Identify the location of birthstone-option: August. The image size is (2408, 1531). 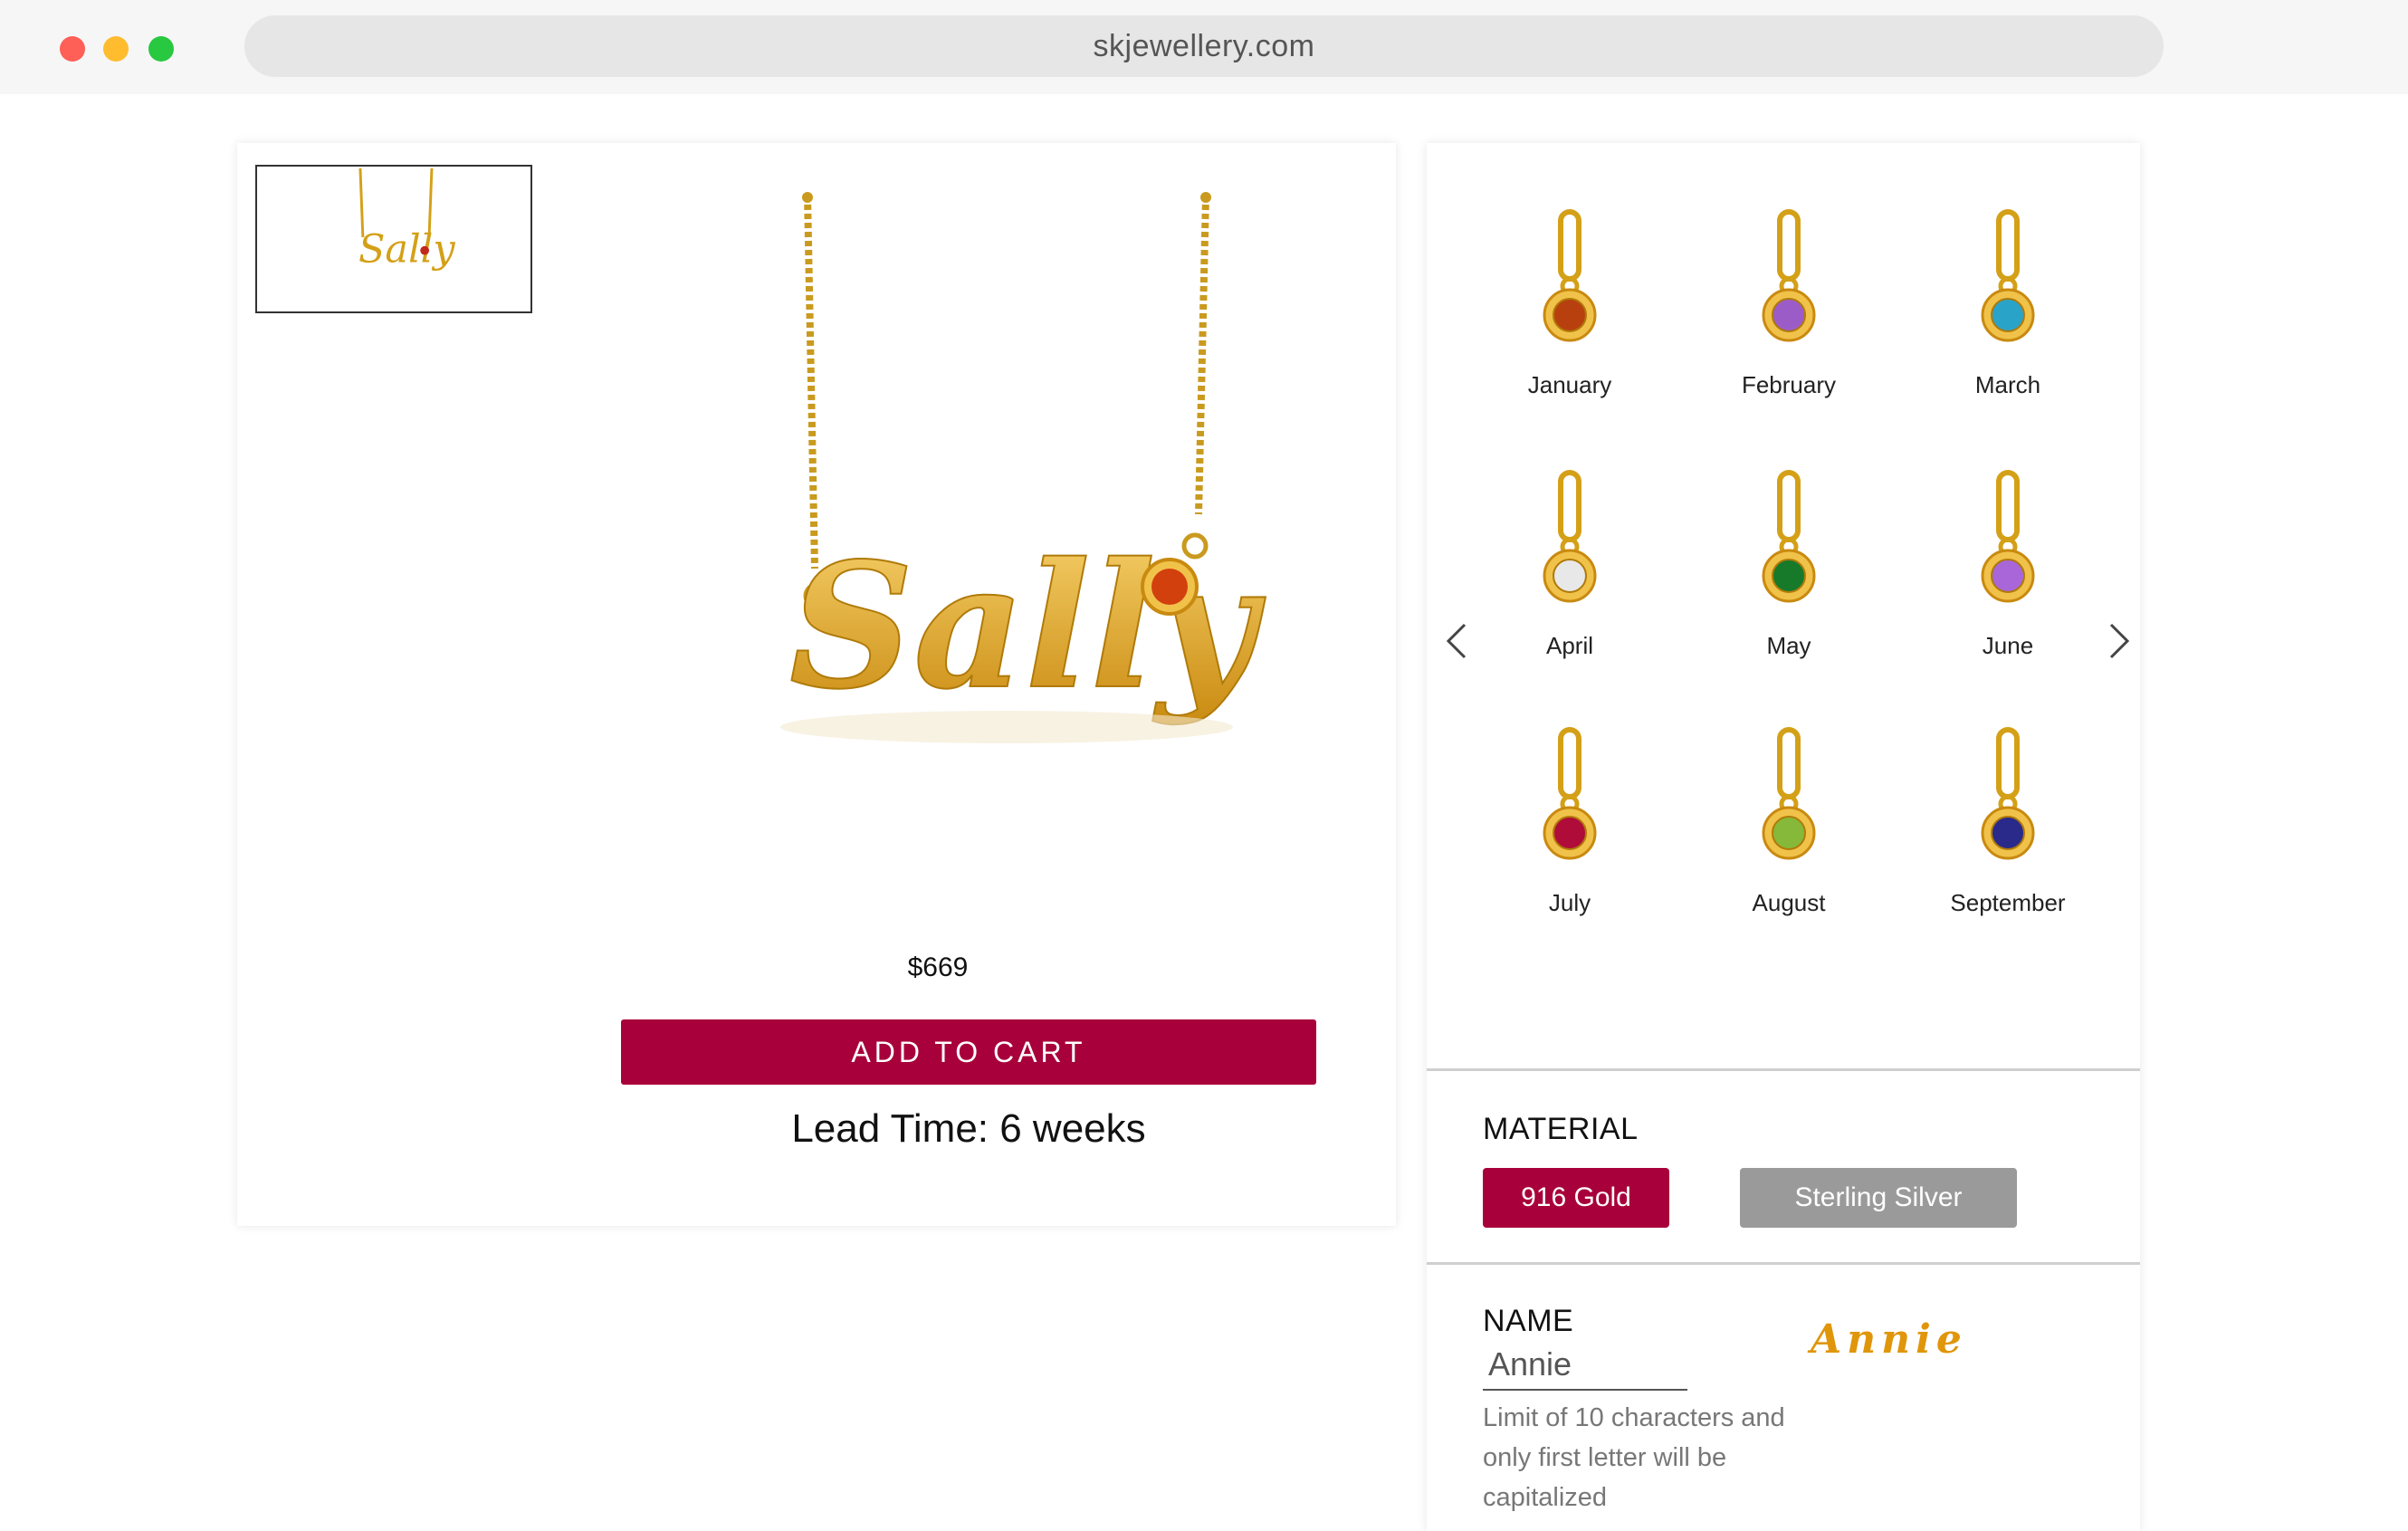
(1788, 844).